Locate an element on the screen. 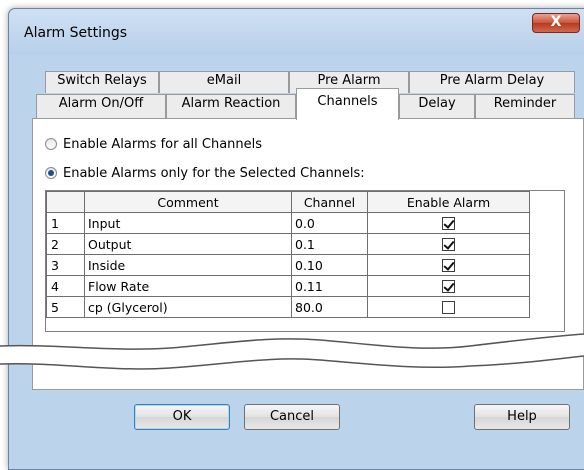 The image size is (584, 470). tab-email: eMail is located at coordinates (224, 82).